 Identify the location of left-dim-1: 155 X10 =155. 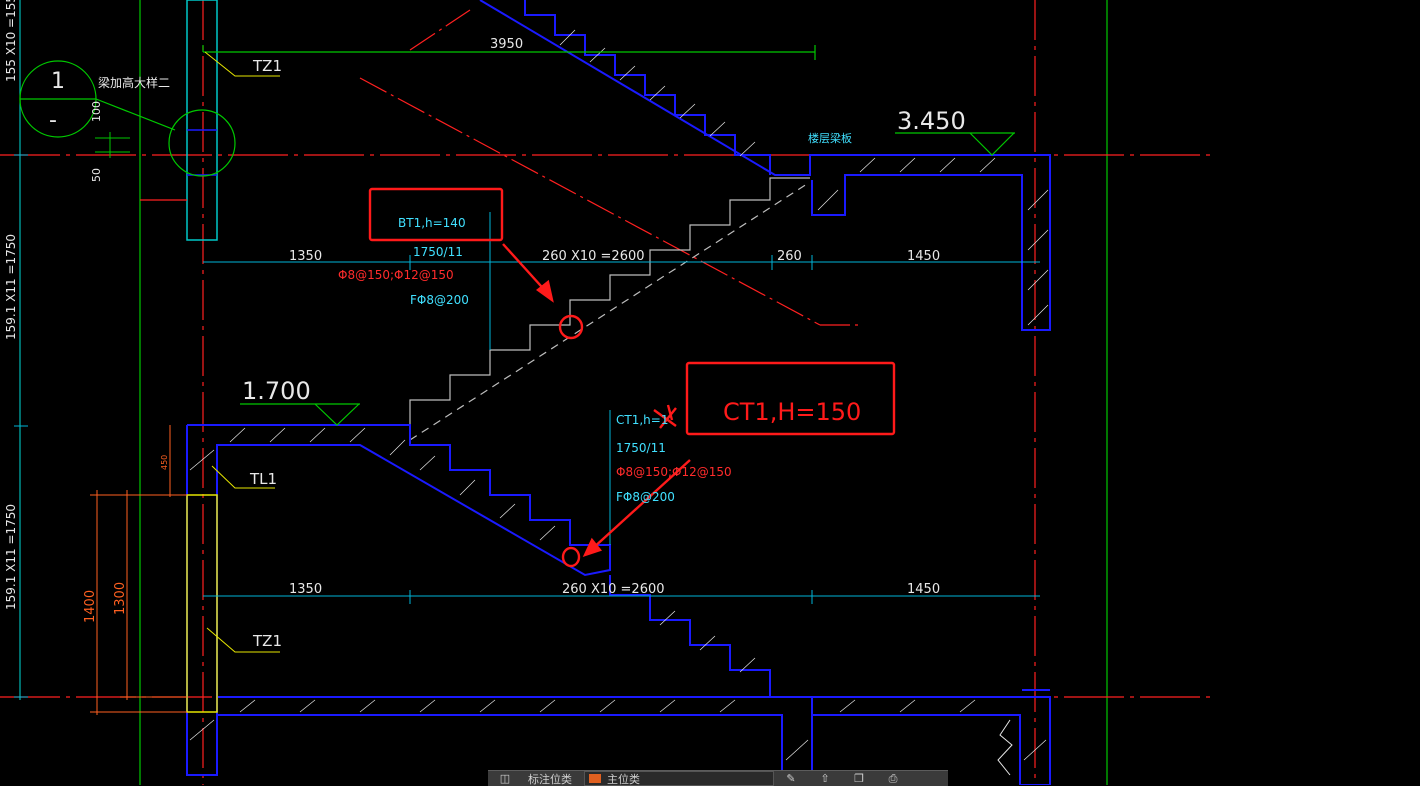
(11, 41).